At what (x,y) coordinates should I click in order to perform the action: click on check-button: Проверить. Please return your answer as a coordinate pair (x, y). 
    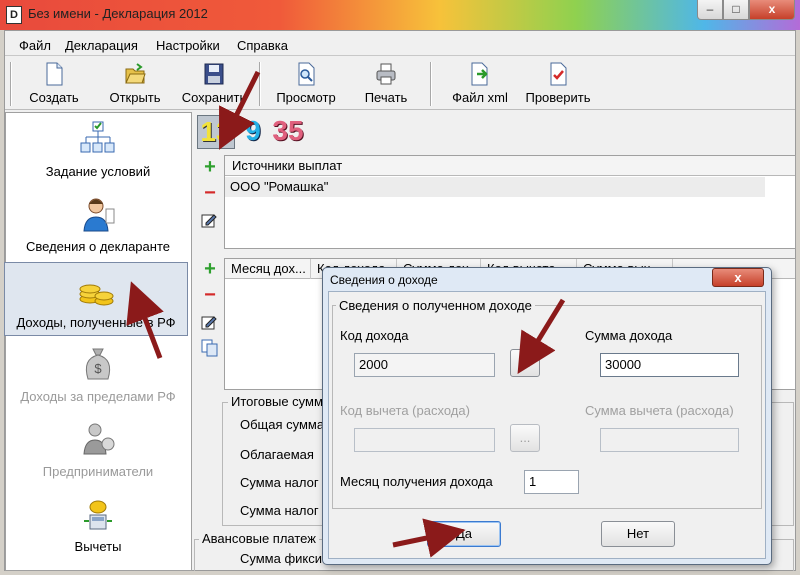
    Looking at the image, I should click on (558, 85).